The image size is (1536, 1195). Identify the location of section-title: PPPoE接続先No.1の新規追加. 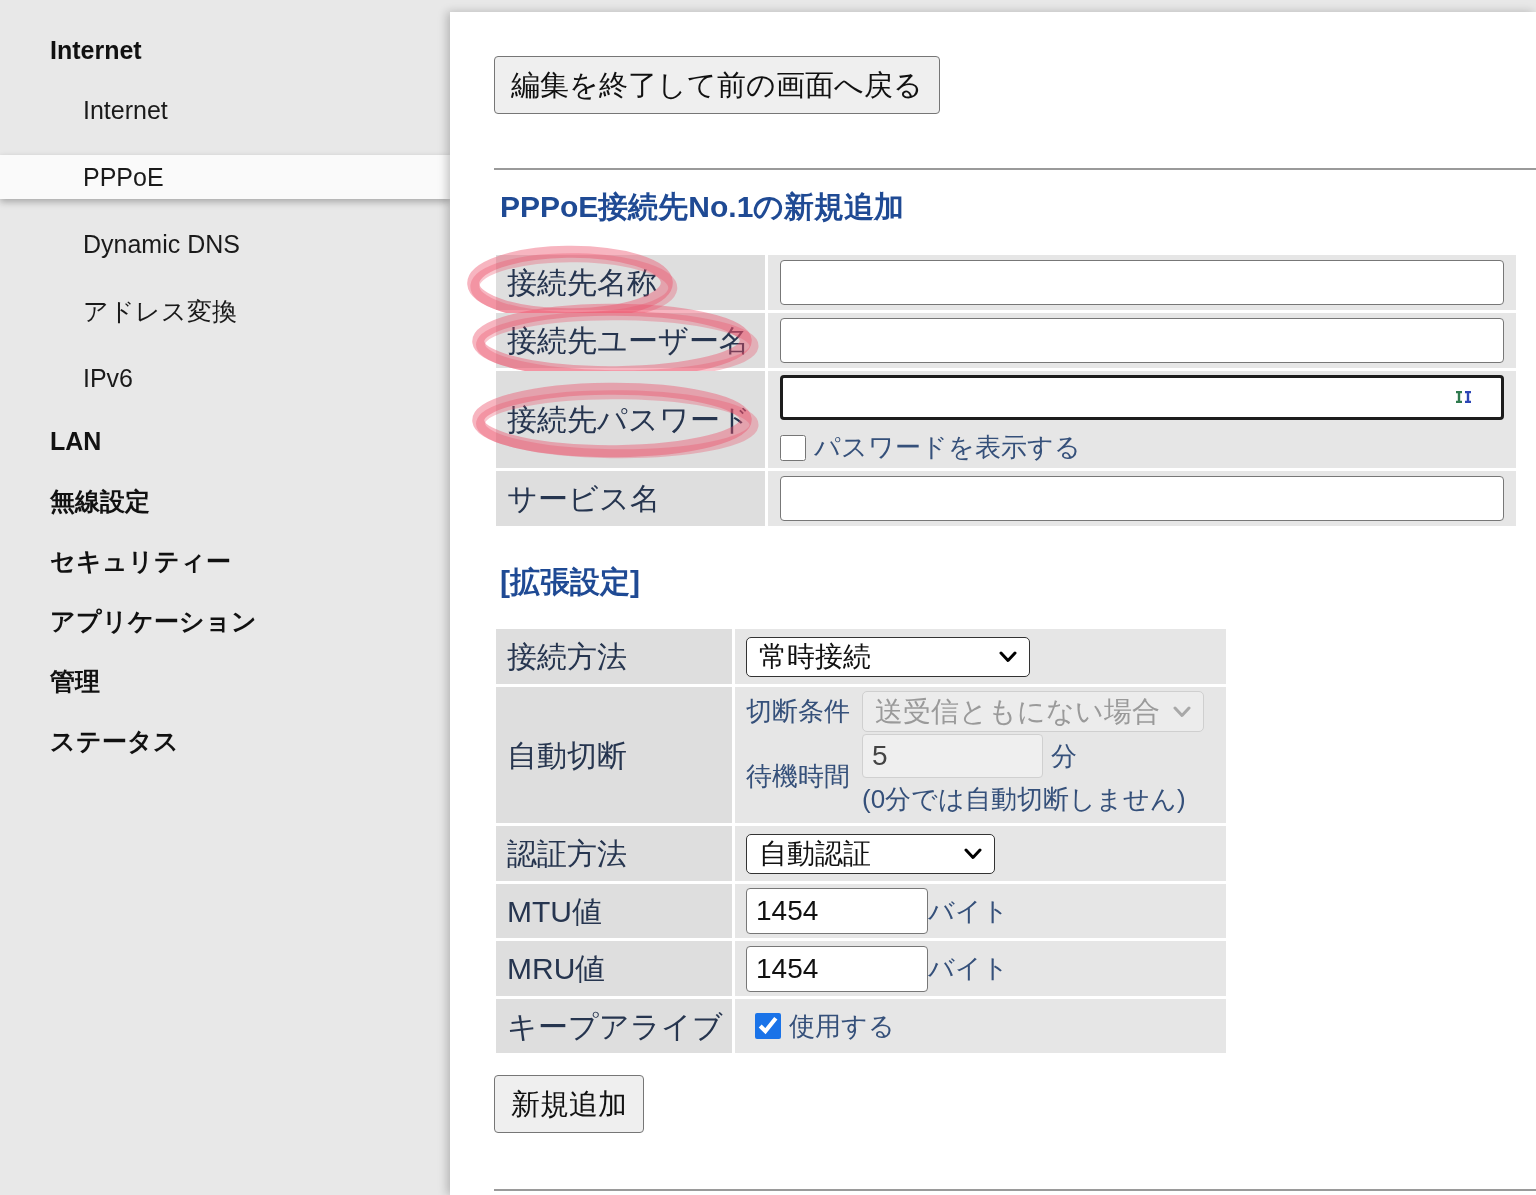
(703, 207).